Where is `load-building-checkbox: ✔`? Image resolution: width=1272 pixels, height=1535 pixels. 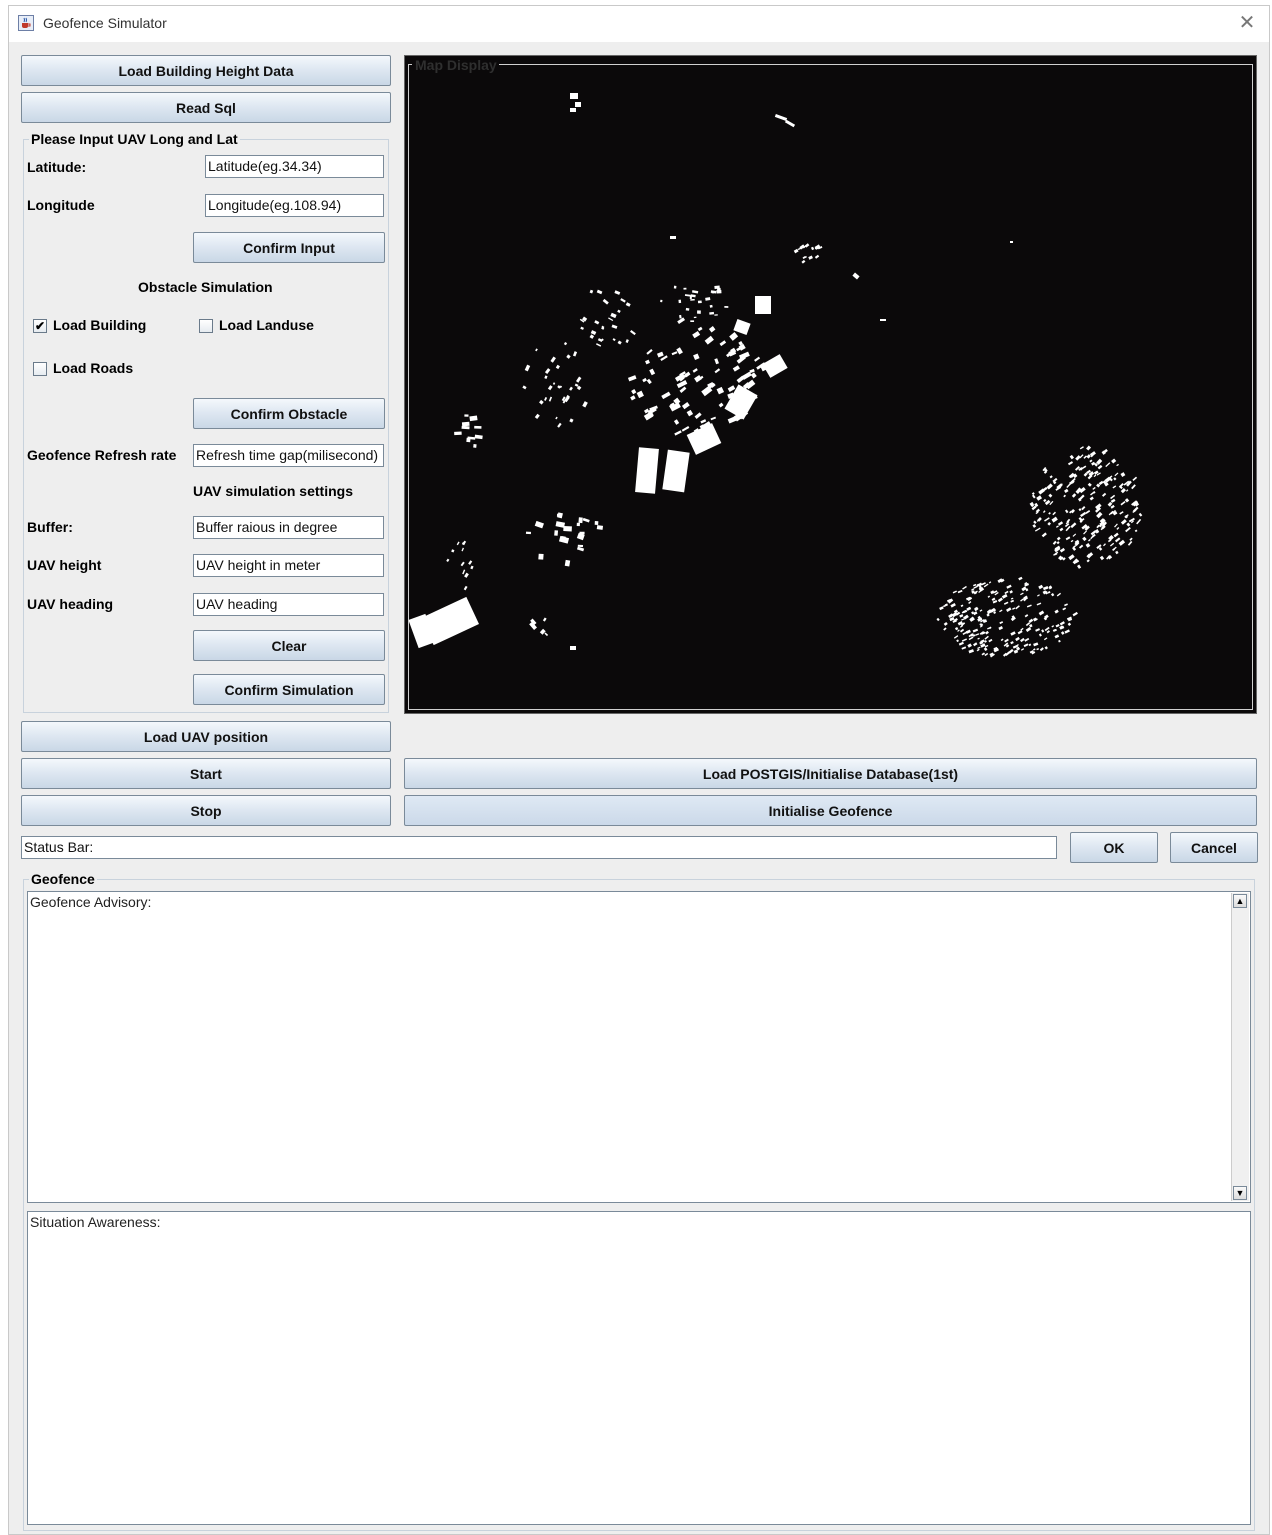 load-building-checkbox: ✔ is located at coordinates (40, 326).